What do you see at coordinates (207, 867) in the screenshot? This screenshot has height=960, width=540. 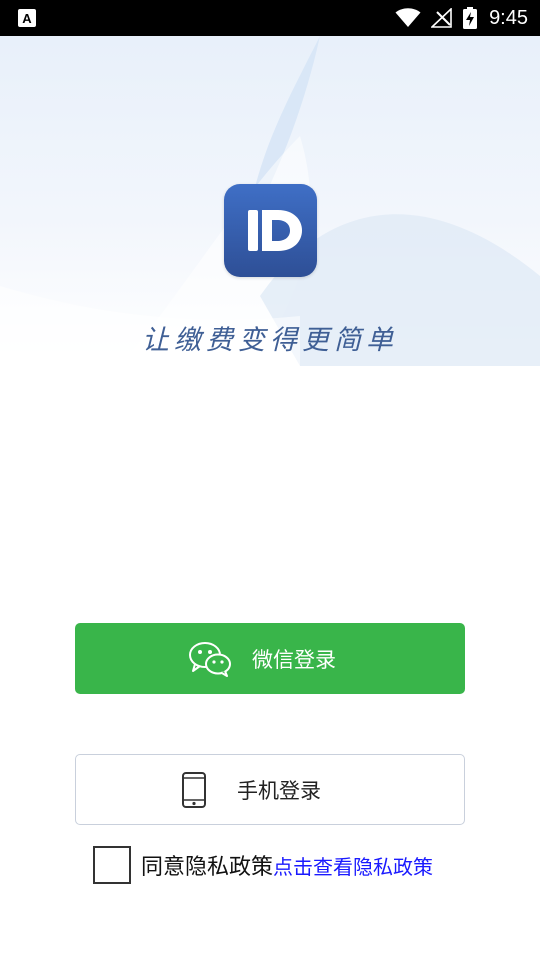 I see `privacy-agree-text: 同意隐私政策` at bounding box center [207, 867].